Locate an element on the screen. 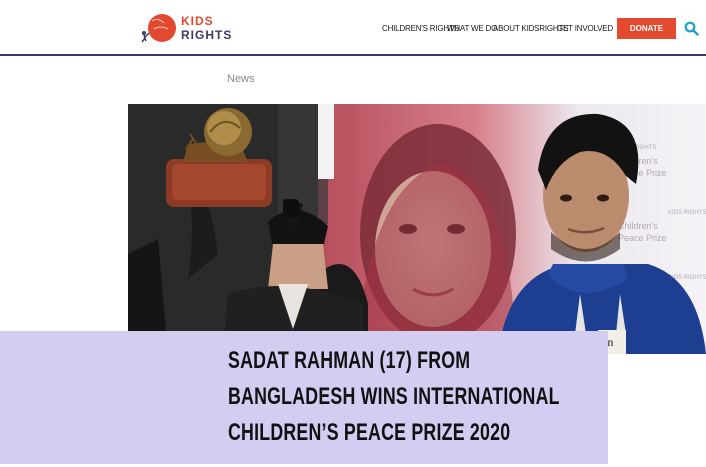 The width and height of the screenshot is (706, 467). breadcrumb-news: News is located at coordinates (241, 79).